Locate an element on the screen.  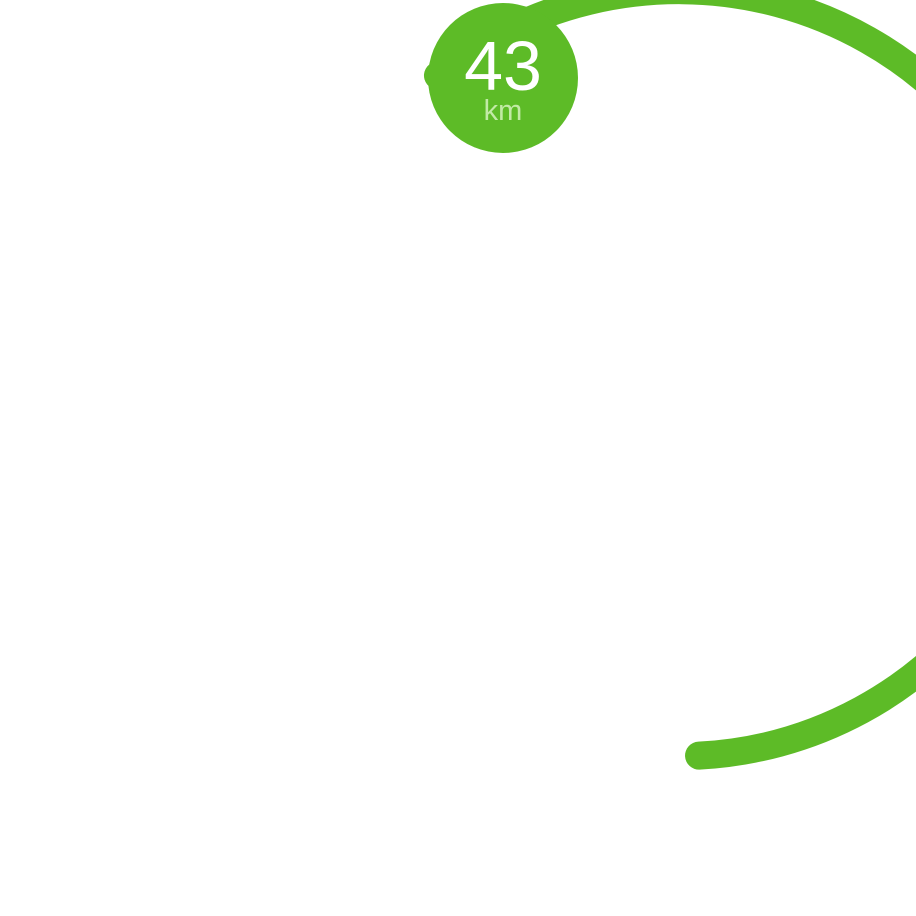
distance-badge: 43 km is located at coordinates (503, 78).